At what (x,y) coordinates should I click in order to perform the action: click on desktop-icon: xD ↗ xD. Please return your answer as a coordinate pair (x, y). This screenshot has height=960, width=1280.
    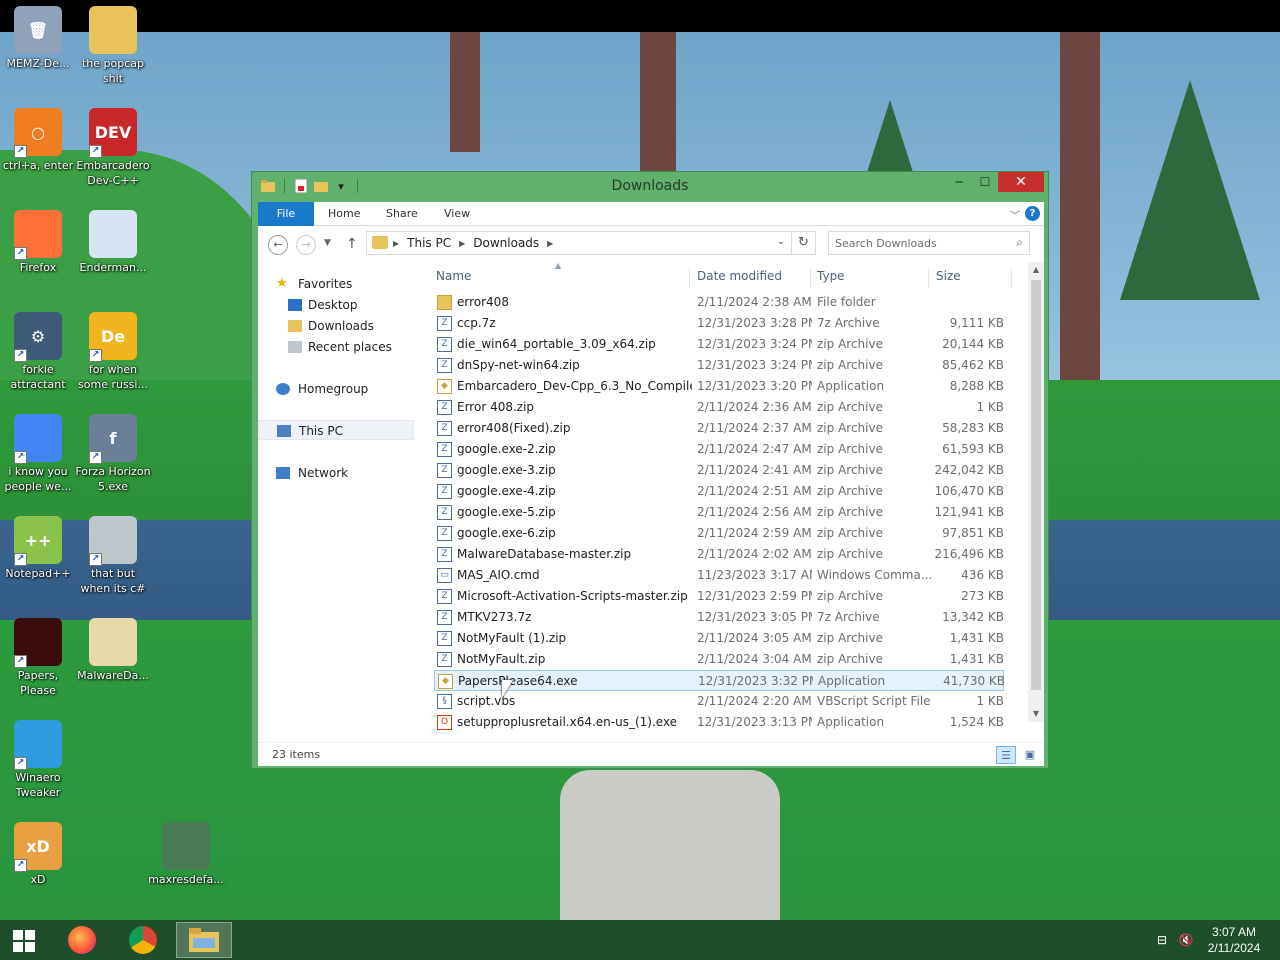
    Looking at the image, I should click on (38, 854).